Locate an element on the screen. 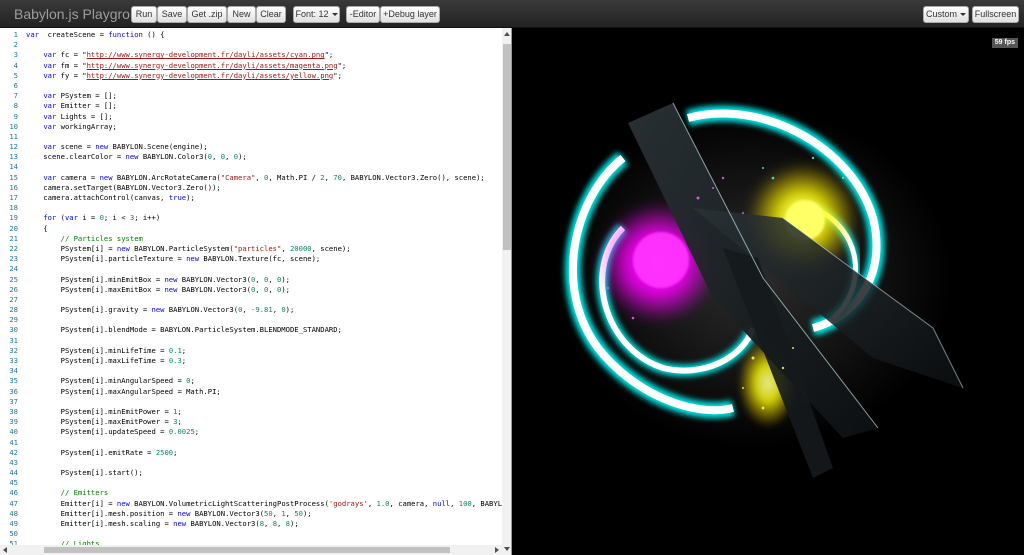 The width and height of the screenshot is (1024, 555). code-line: 44 PSystem[i].start(); is located at coordinates (251, 473).